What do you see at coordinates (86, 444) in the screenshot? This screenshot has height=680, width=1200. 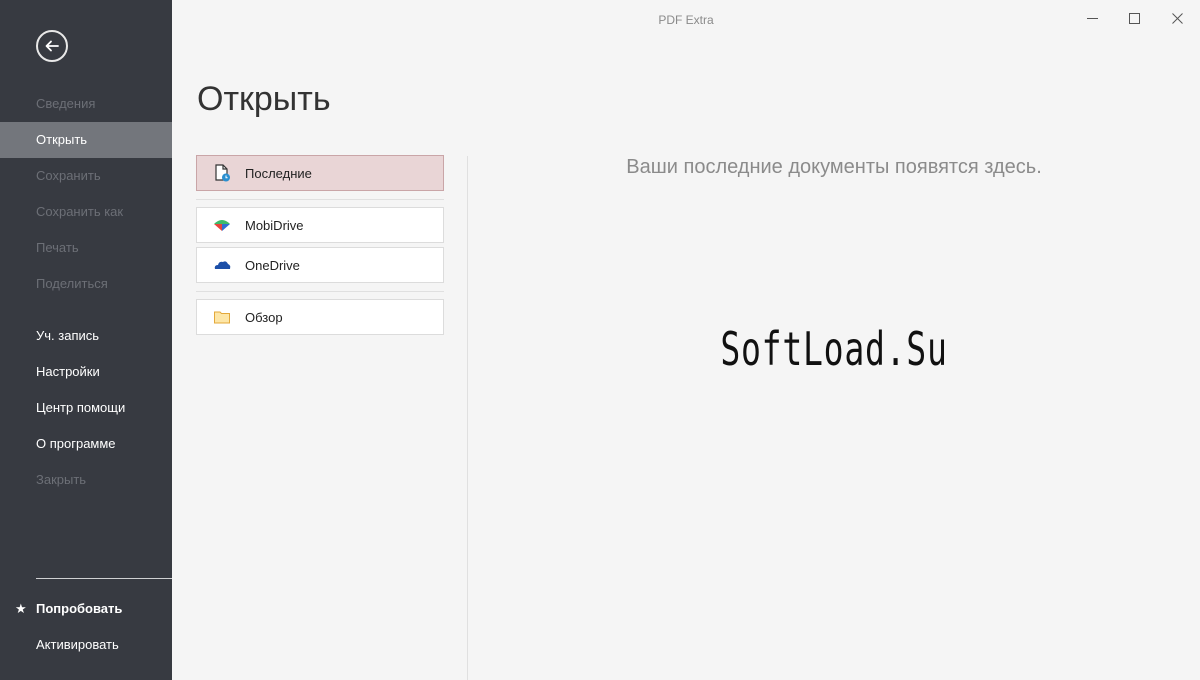 I see `sidebar-item-about: О программе` at bounding box center [86, 444].